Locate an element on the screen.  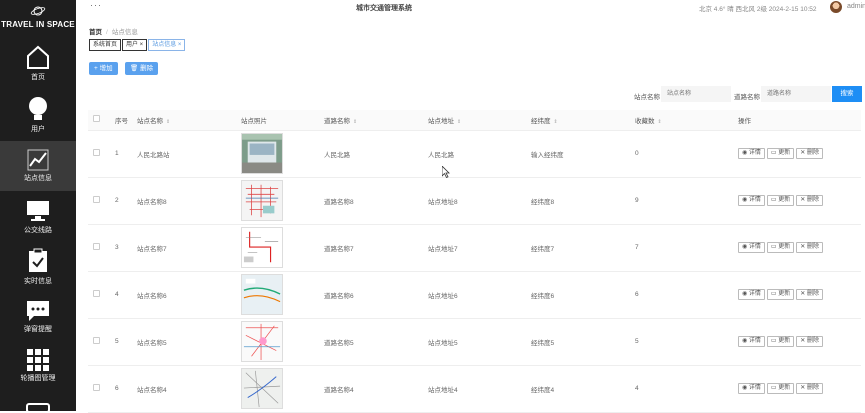
col-header-label: 收藏数 is located at coordinates (645, 121).